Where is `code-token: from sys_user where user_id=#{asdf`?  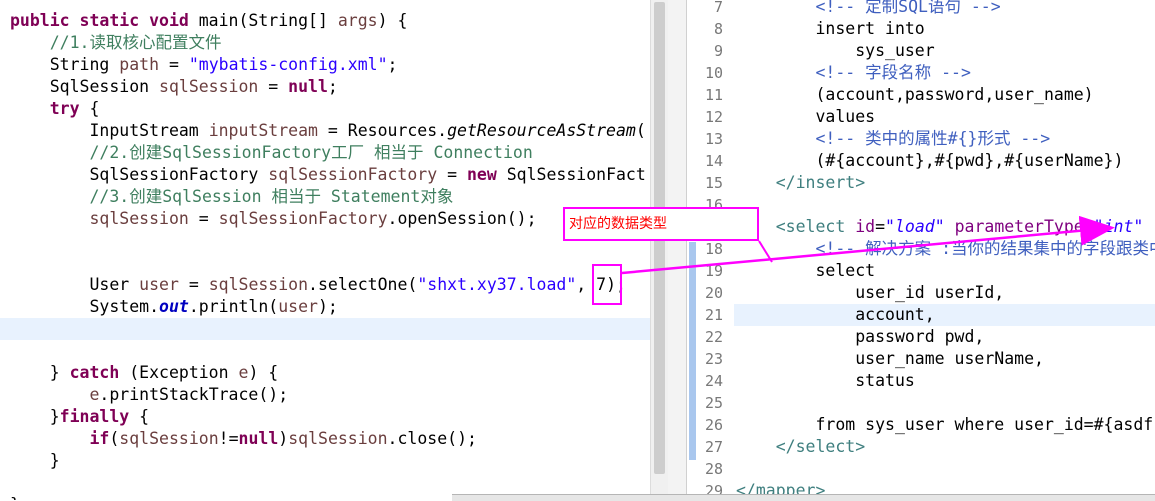
code-token: from sys_user where user_id=#{asdf is located at coordinates (945, 424).